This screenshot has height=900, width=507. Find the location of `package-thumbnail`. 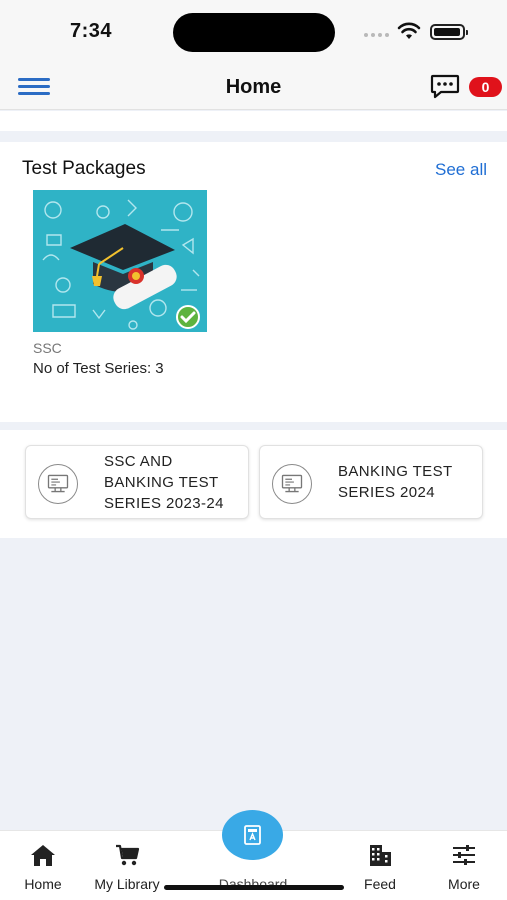

package-thumbnail is located at coordinates (120, 261).